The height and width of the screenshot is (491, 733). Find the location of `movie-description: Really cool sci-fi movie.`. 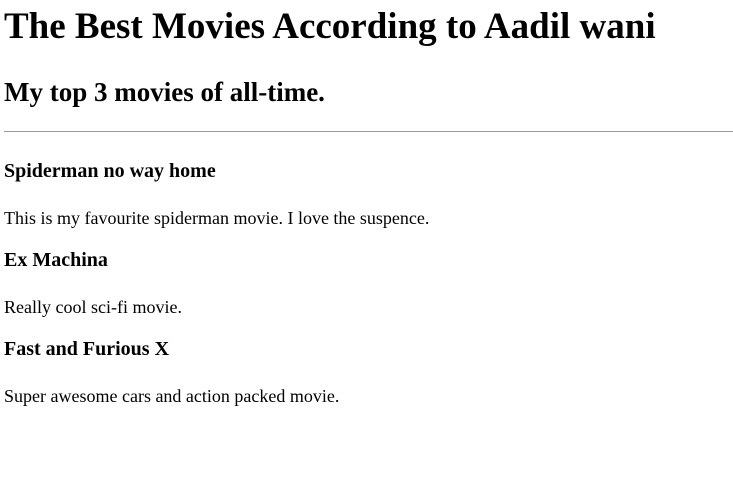

movie-description: Really cool sci-fi movie. is located at coordinates (93, 307).